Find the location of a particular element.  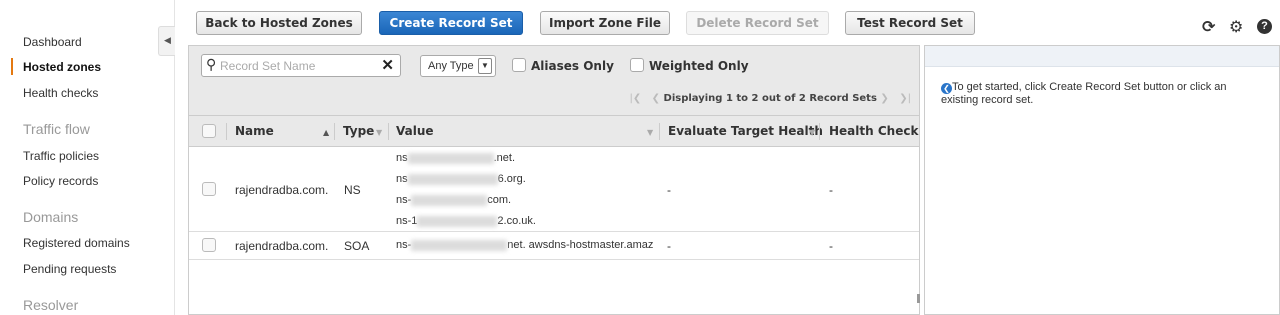

column-header-health-check: Health Check I is located at coordinates (874, 131).